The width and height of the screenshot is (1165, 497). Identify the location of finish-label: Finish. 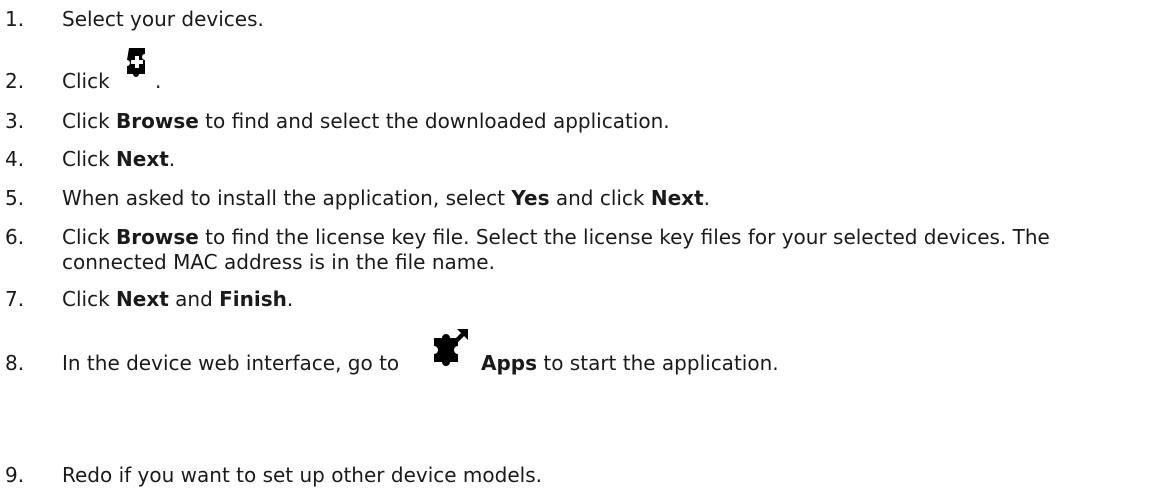
(253, 299).